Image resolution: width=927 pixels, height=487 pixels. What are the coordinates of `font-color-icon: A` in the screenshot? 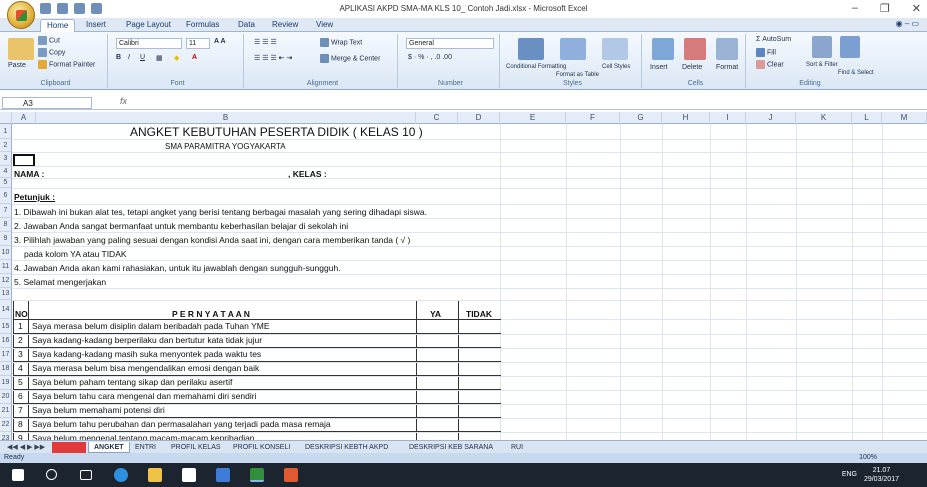 It's located at (194, 57).